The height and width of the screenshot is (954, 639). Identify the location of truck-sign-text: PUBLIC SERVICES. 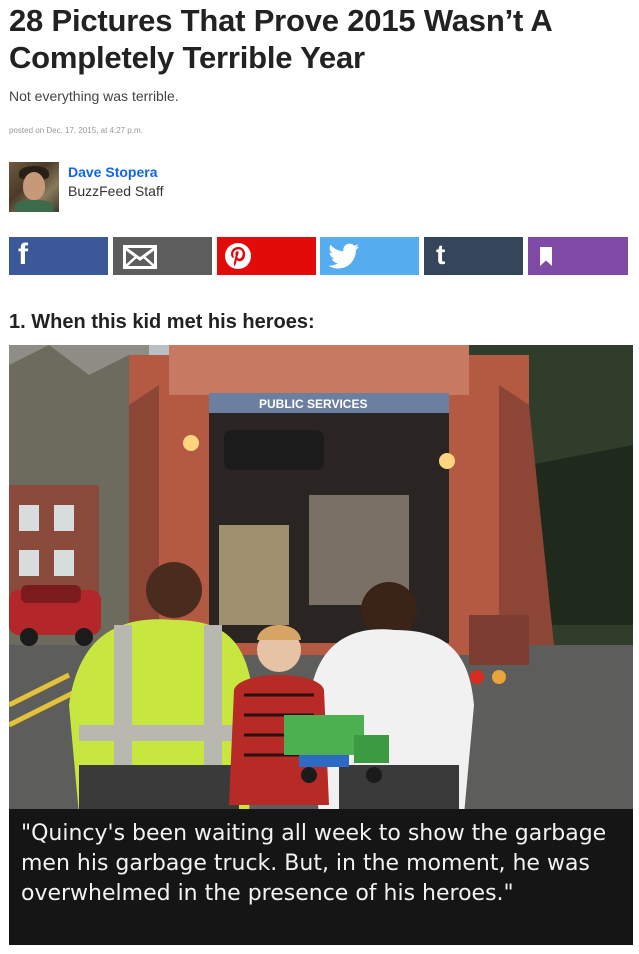
(313, 404).